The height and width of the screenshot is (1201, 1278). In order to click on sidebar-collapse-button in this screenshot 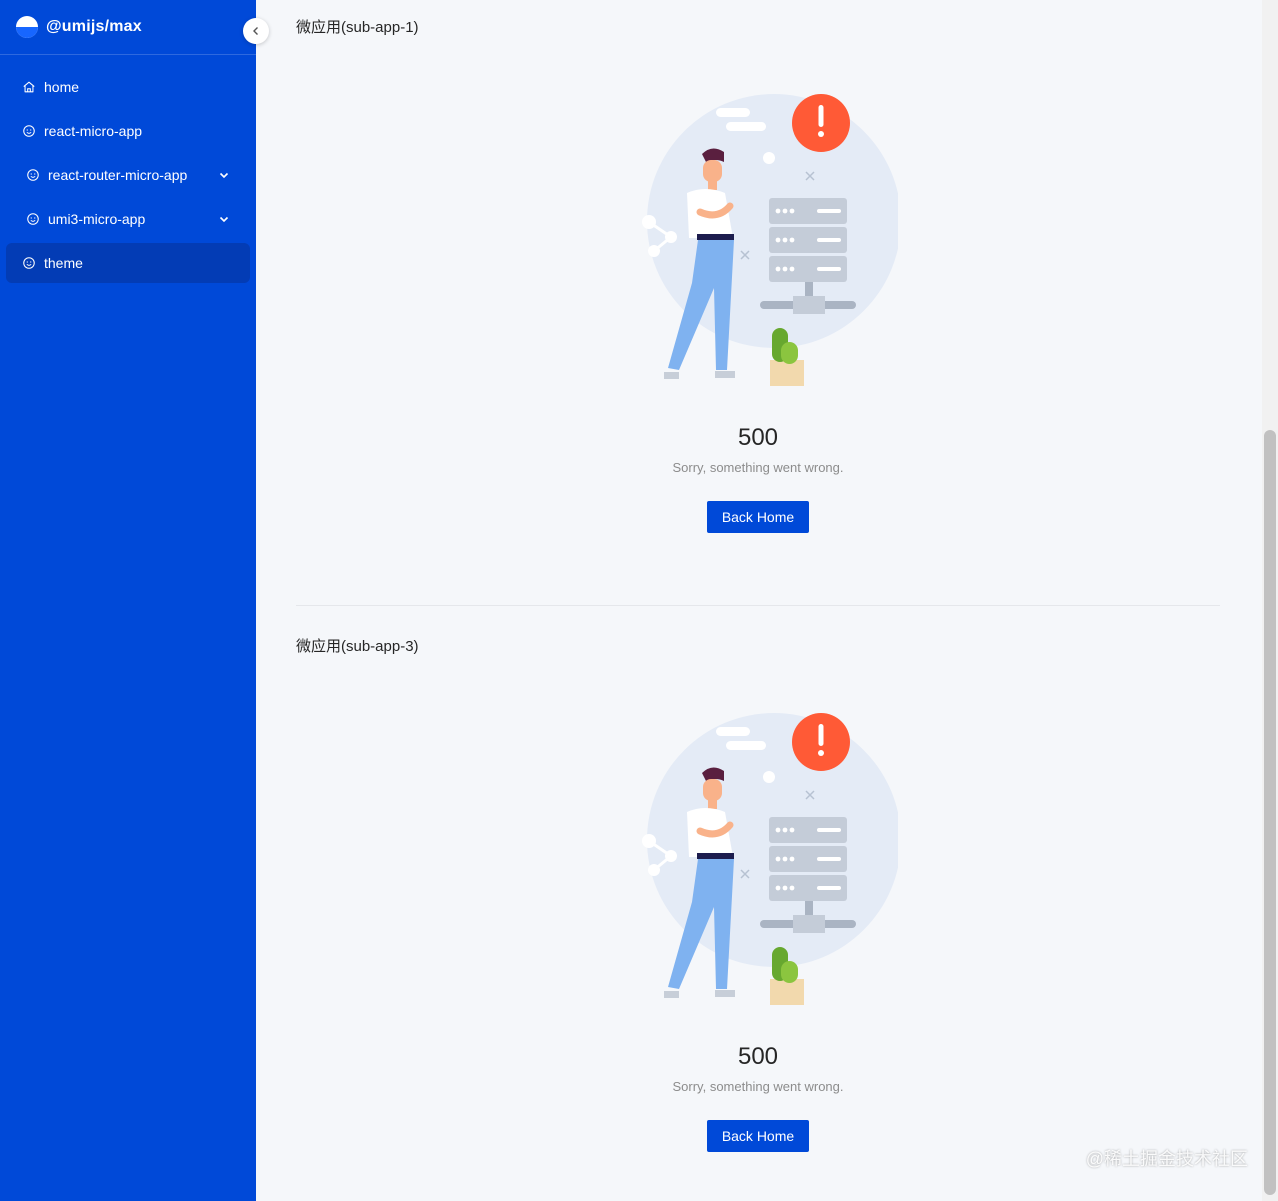, I will do `click(256, 31)`.